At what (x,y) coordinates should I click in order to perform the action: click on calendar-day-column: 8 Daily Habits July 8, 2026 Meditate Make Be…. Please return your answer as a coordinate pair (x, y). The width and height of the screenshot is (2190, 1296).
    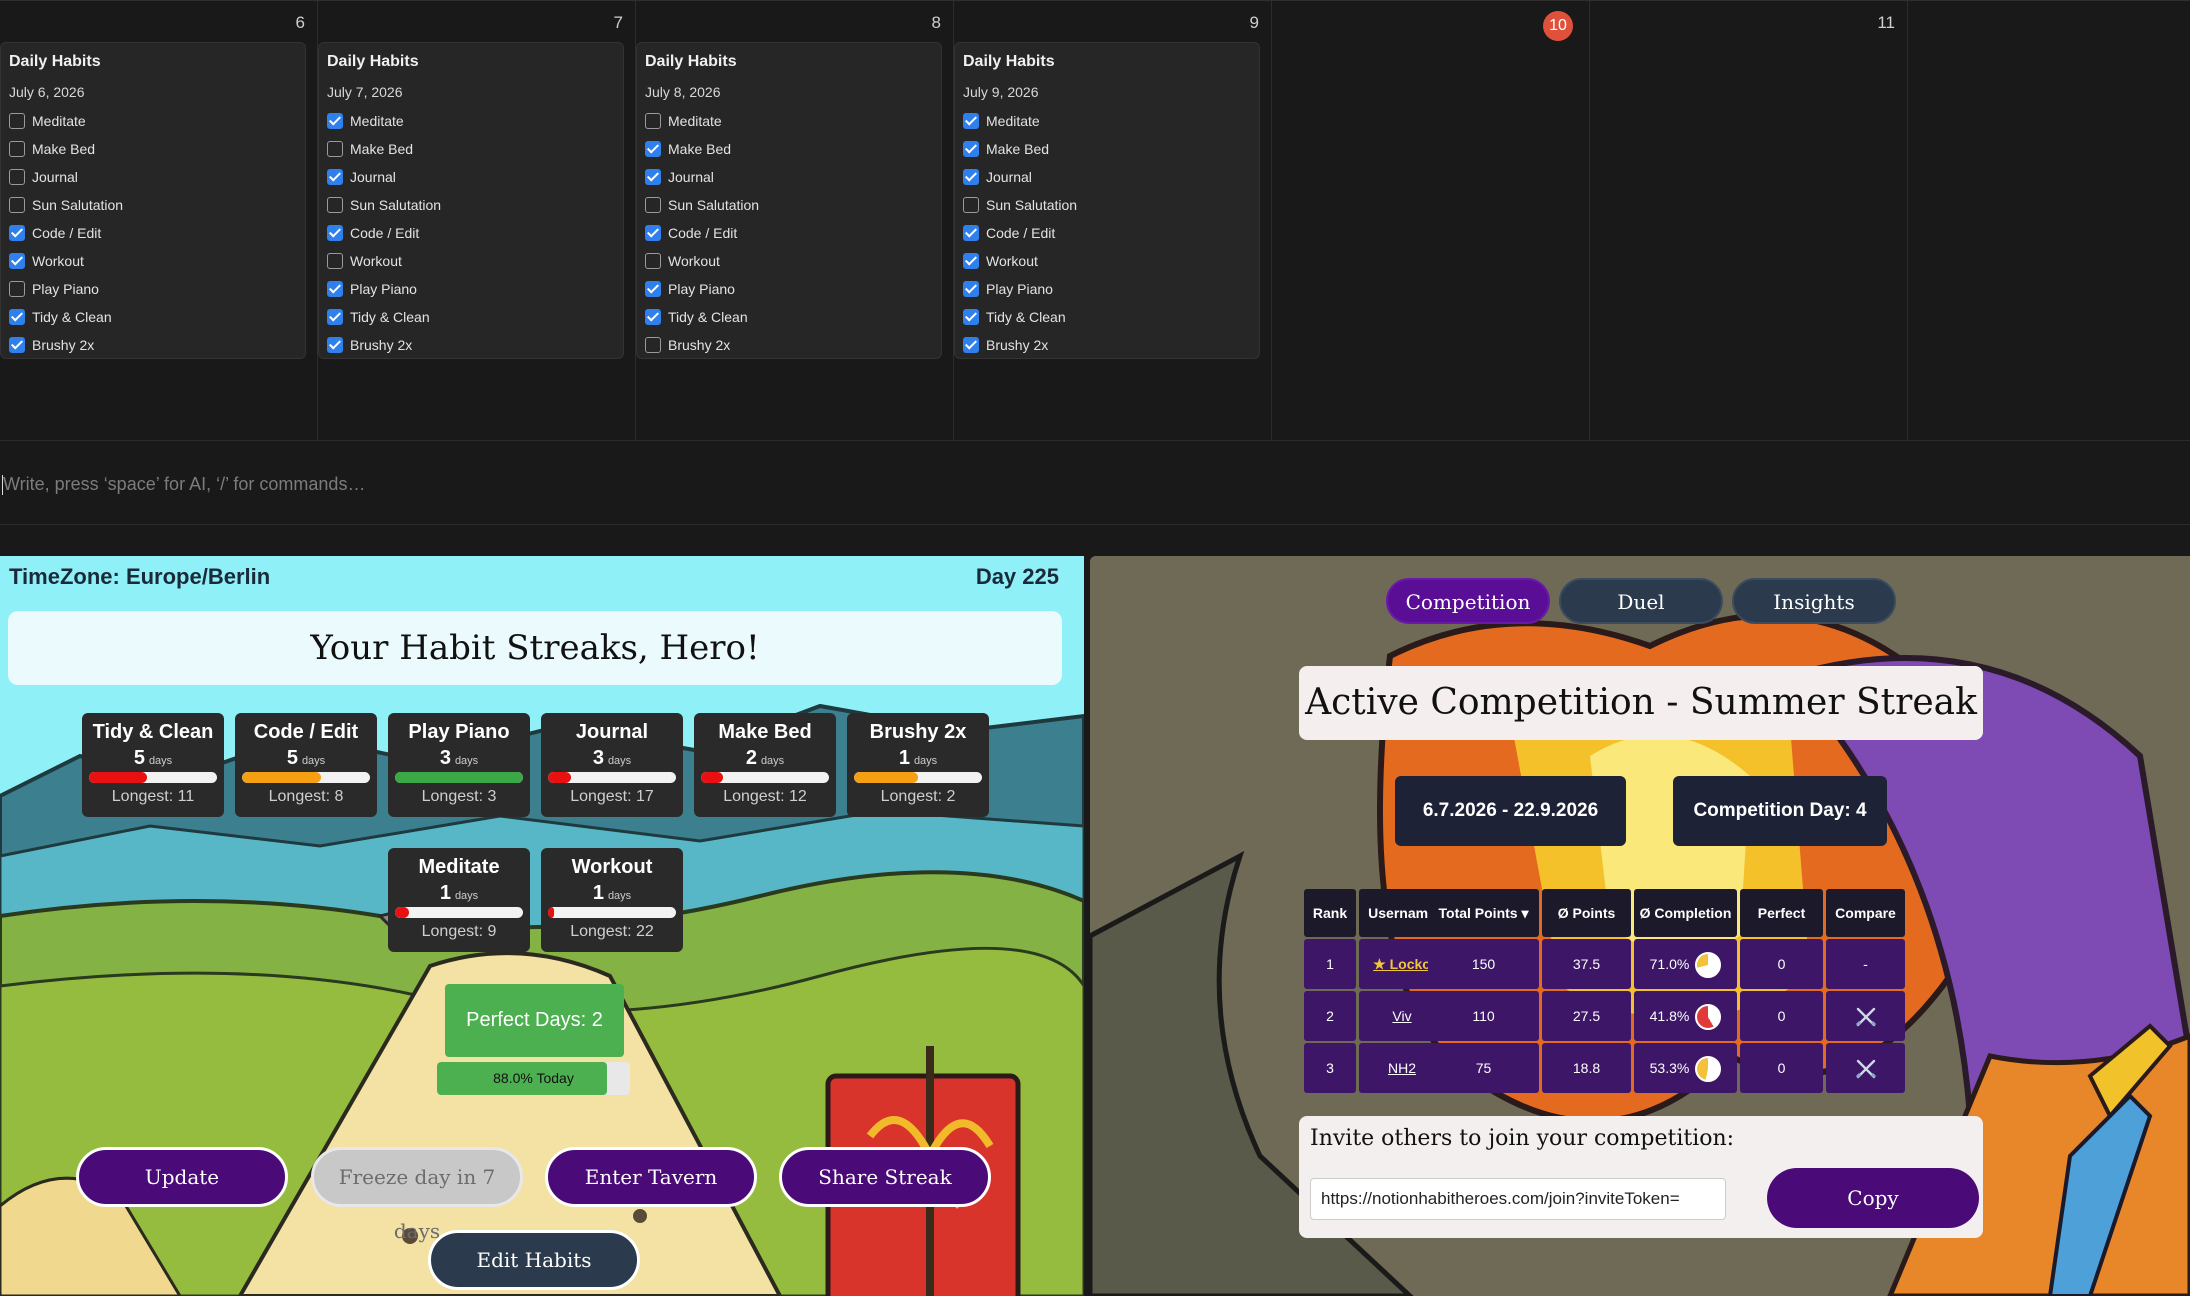
    Looking at the image, I should click on (795, 221).